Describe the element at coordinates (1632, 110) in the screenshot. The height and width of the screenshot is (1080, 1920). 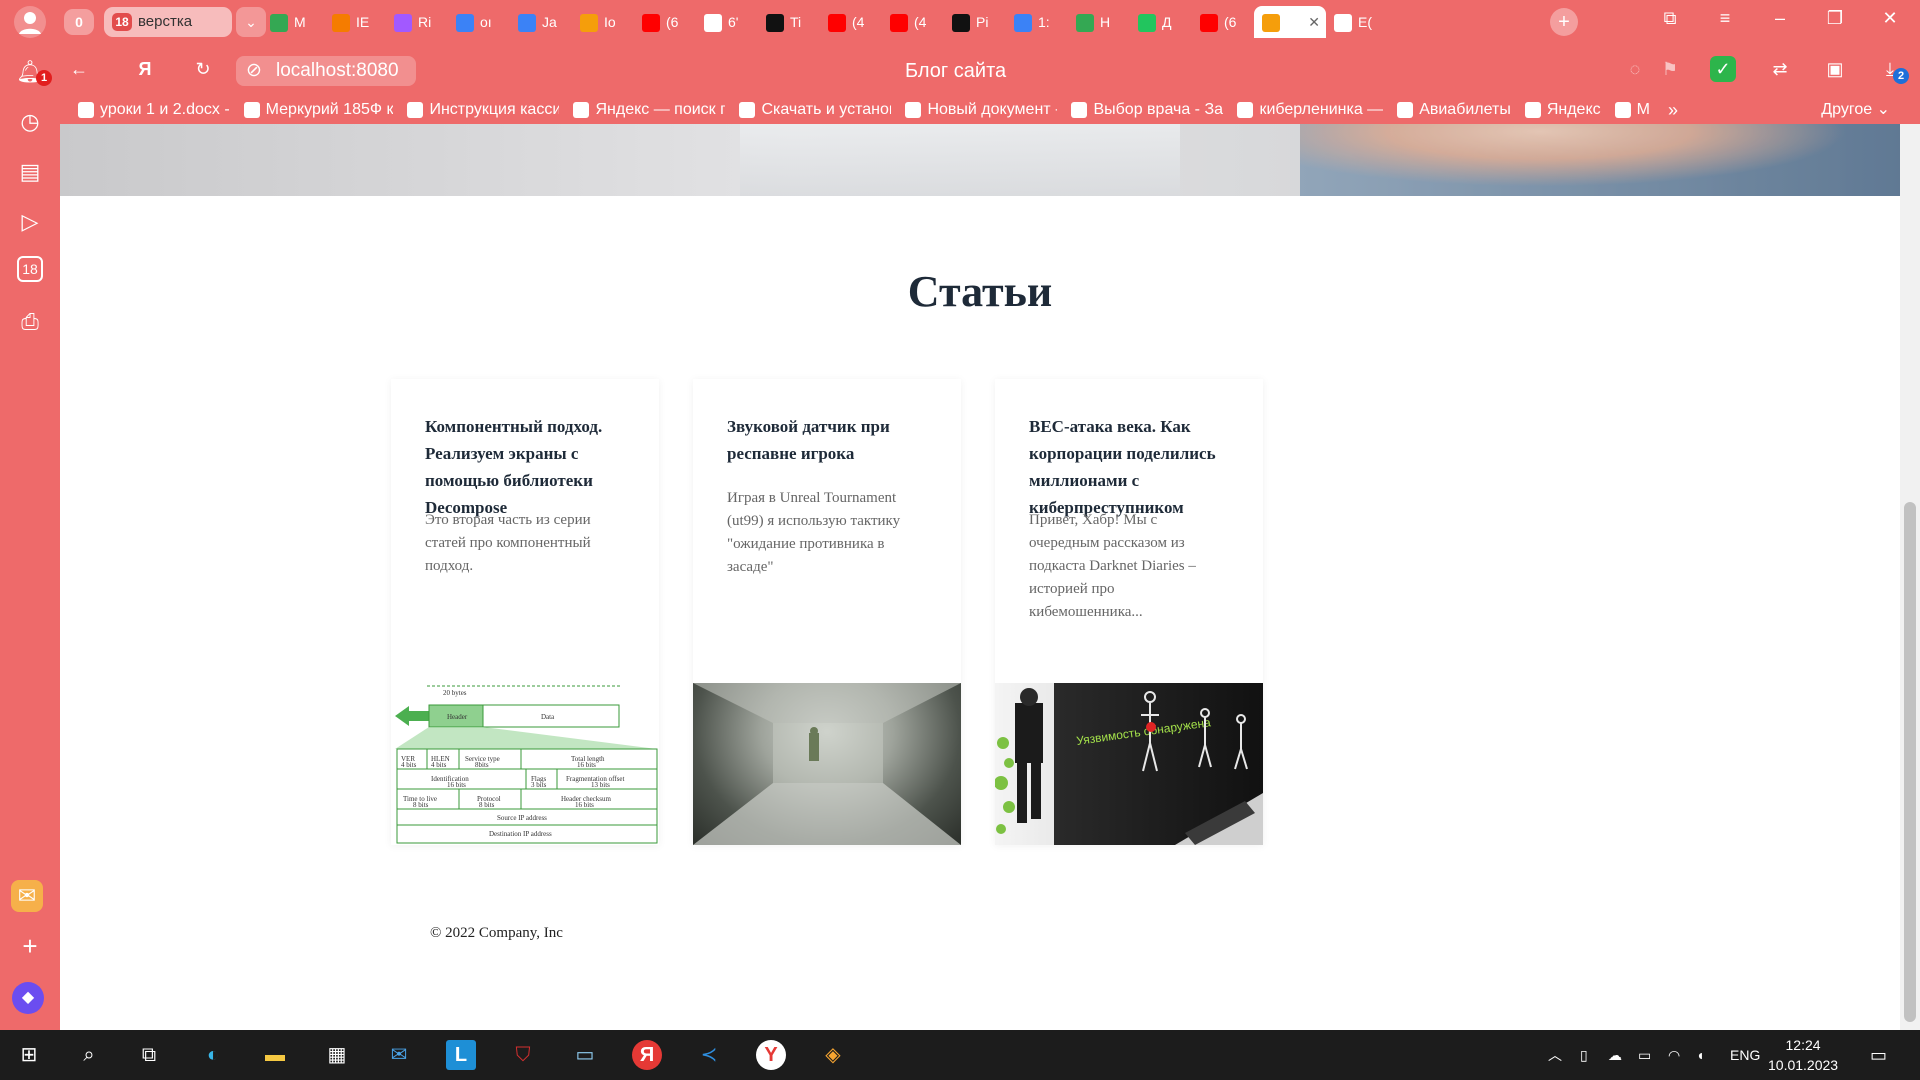
I see `bookmark-item: M` at that location.